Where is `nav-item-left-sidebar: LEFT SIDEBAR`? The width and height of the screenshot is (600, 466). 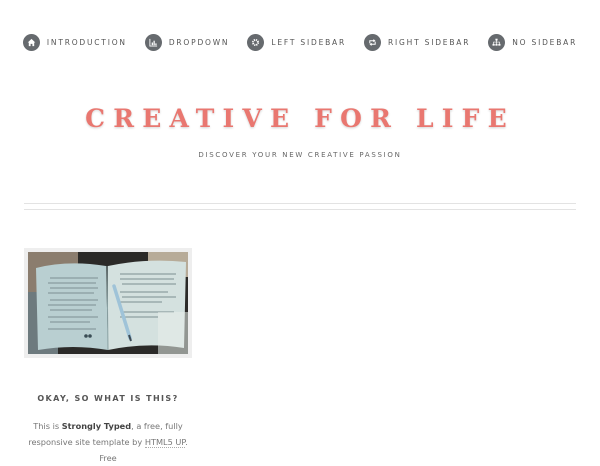 nav-item-left-sidebar: LEFT SIDEBAR is located at coordinates (296, 42).